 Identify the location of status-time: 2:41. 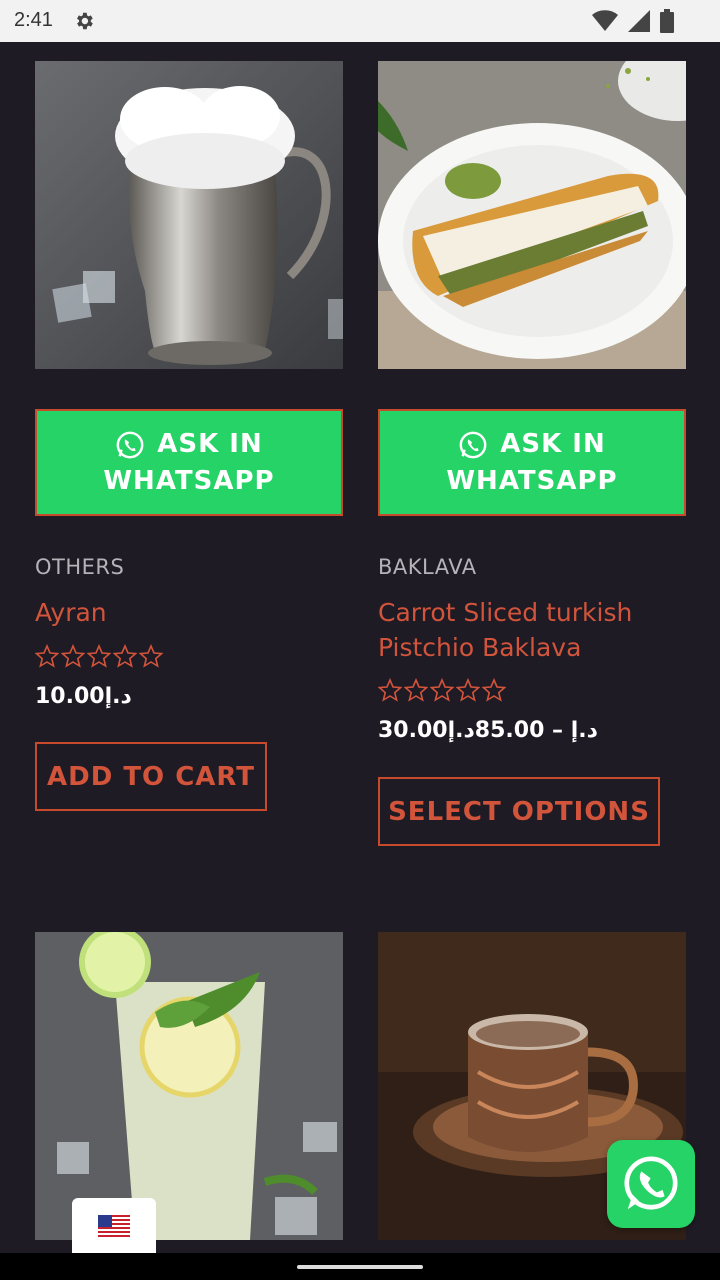
(33, 20).